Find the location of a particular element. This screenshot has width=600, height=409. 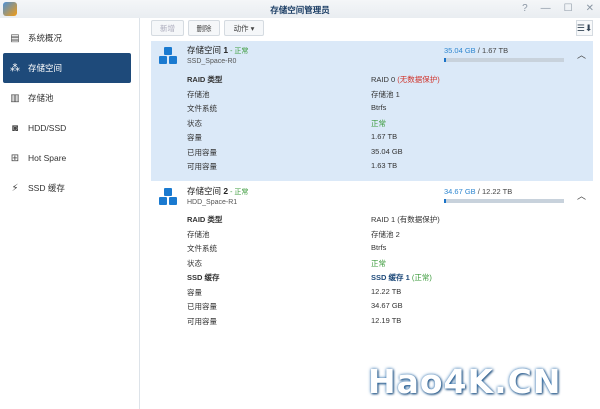

sidebar-item-label: HDD/SSD is located at coordinates (47, 128).